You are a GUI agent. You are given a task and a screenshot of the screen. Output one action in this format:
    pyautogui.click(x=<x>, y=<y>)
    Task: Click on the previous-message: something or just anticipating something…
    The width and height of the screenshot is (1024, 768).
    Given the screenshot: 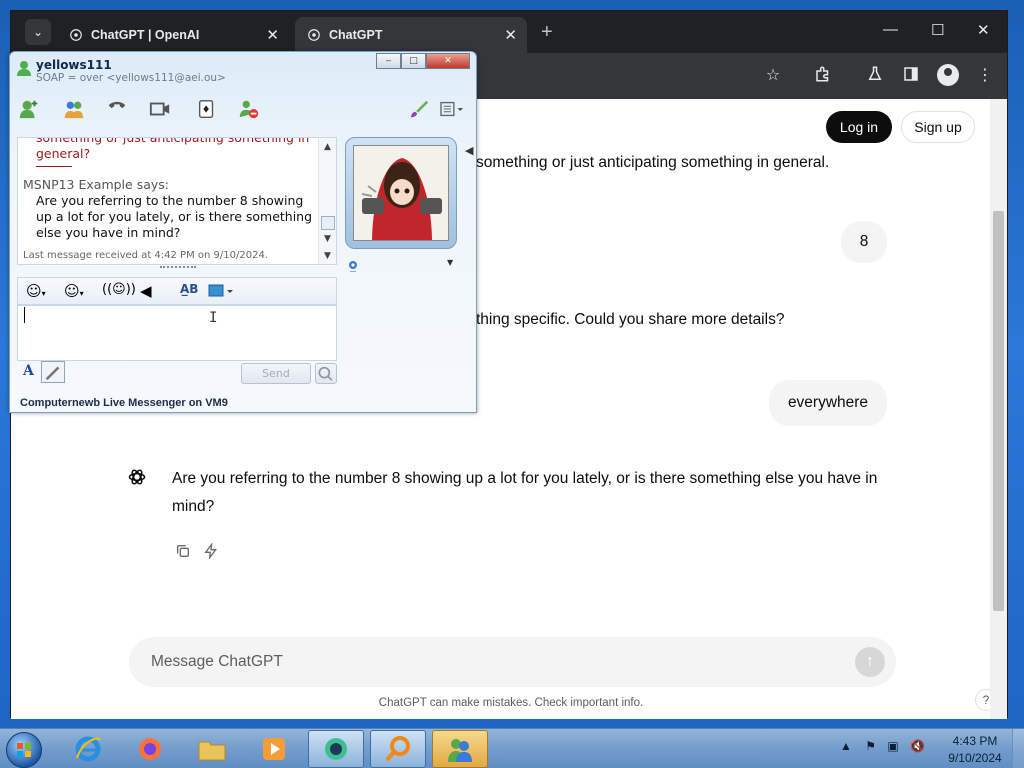 What is the action you would take?
    pyautogui.click(x=173, y=149)
    